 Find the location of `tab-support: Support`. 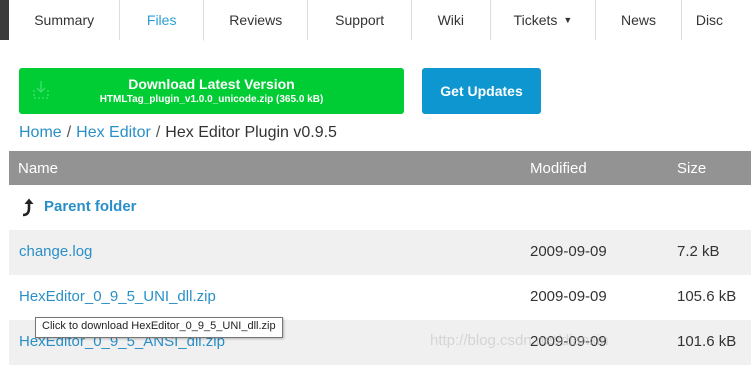

tab-support: Support is located at coordinates (360, 20).